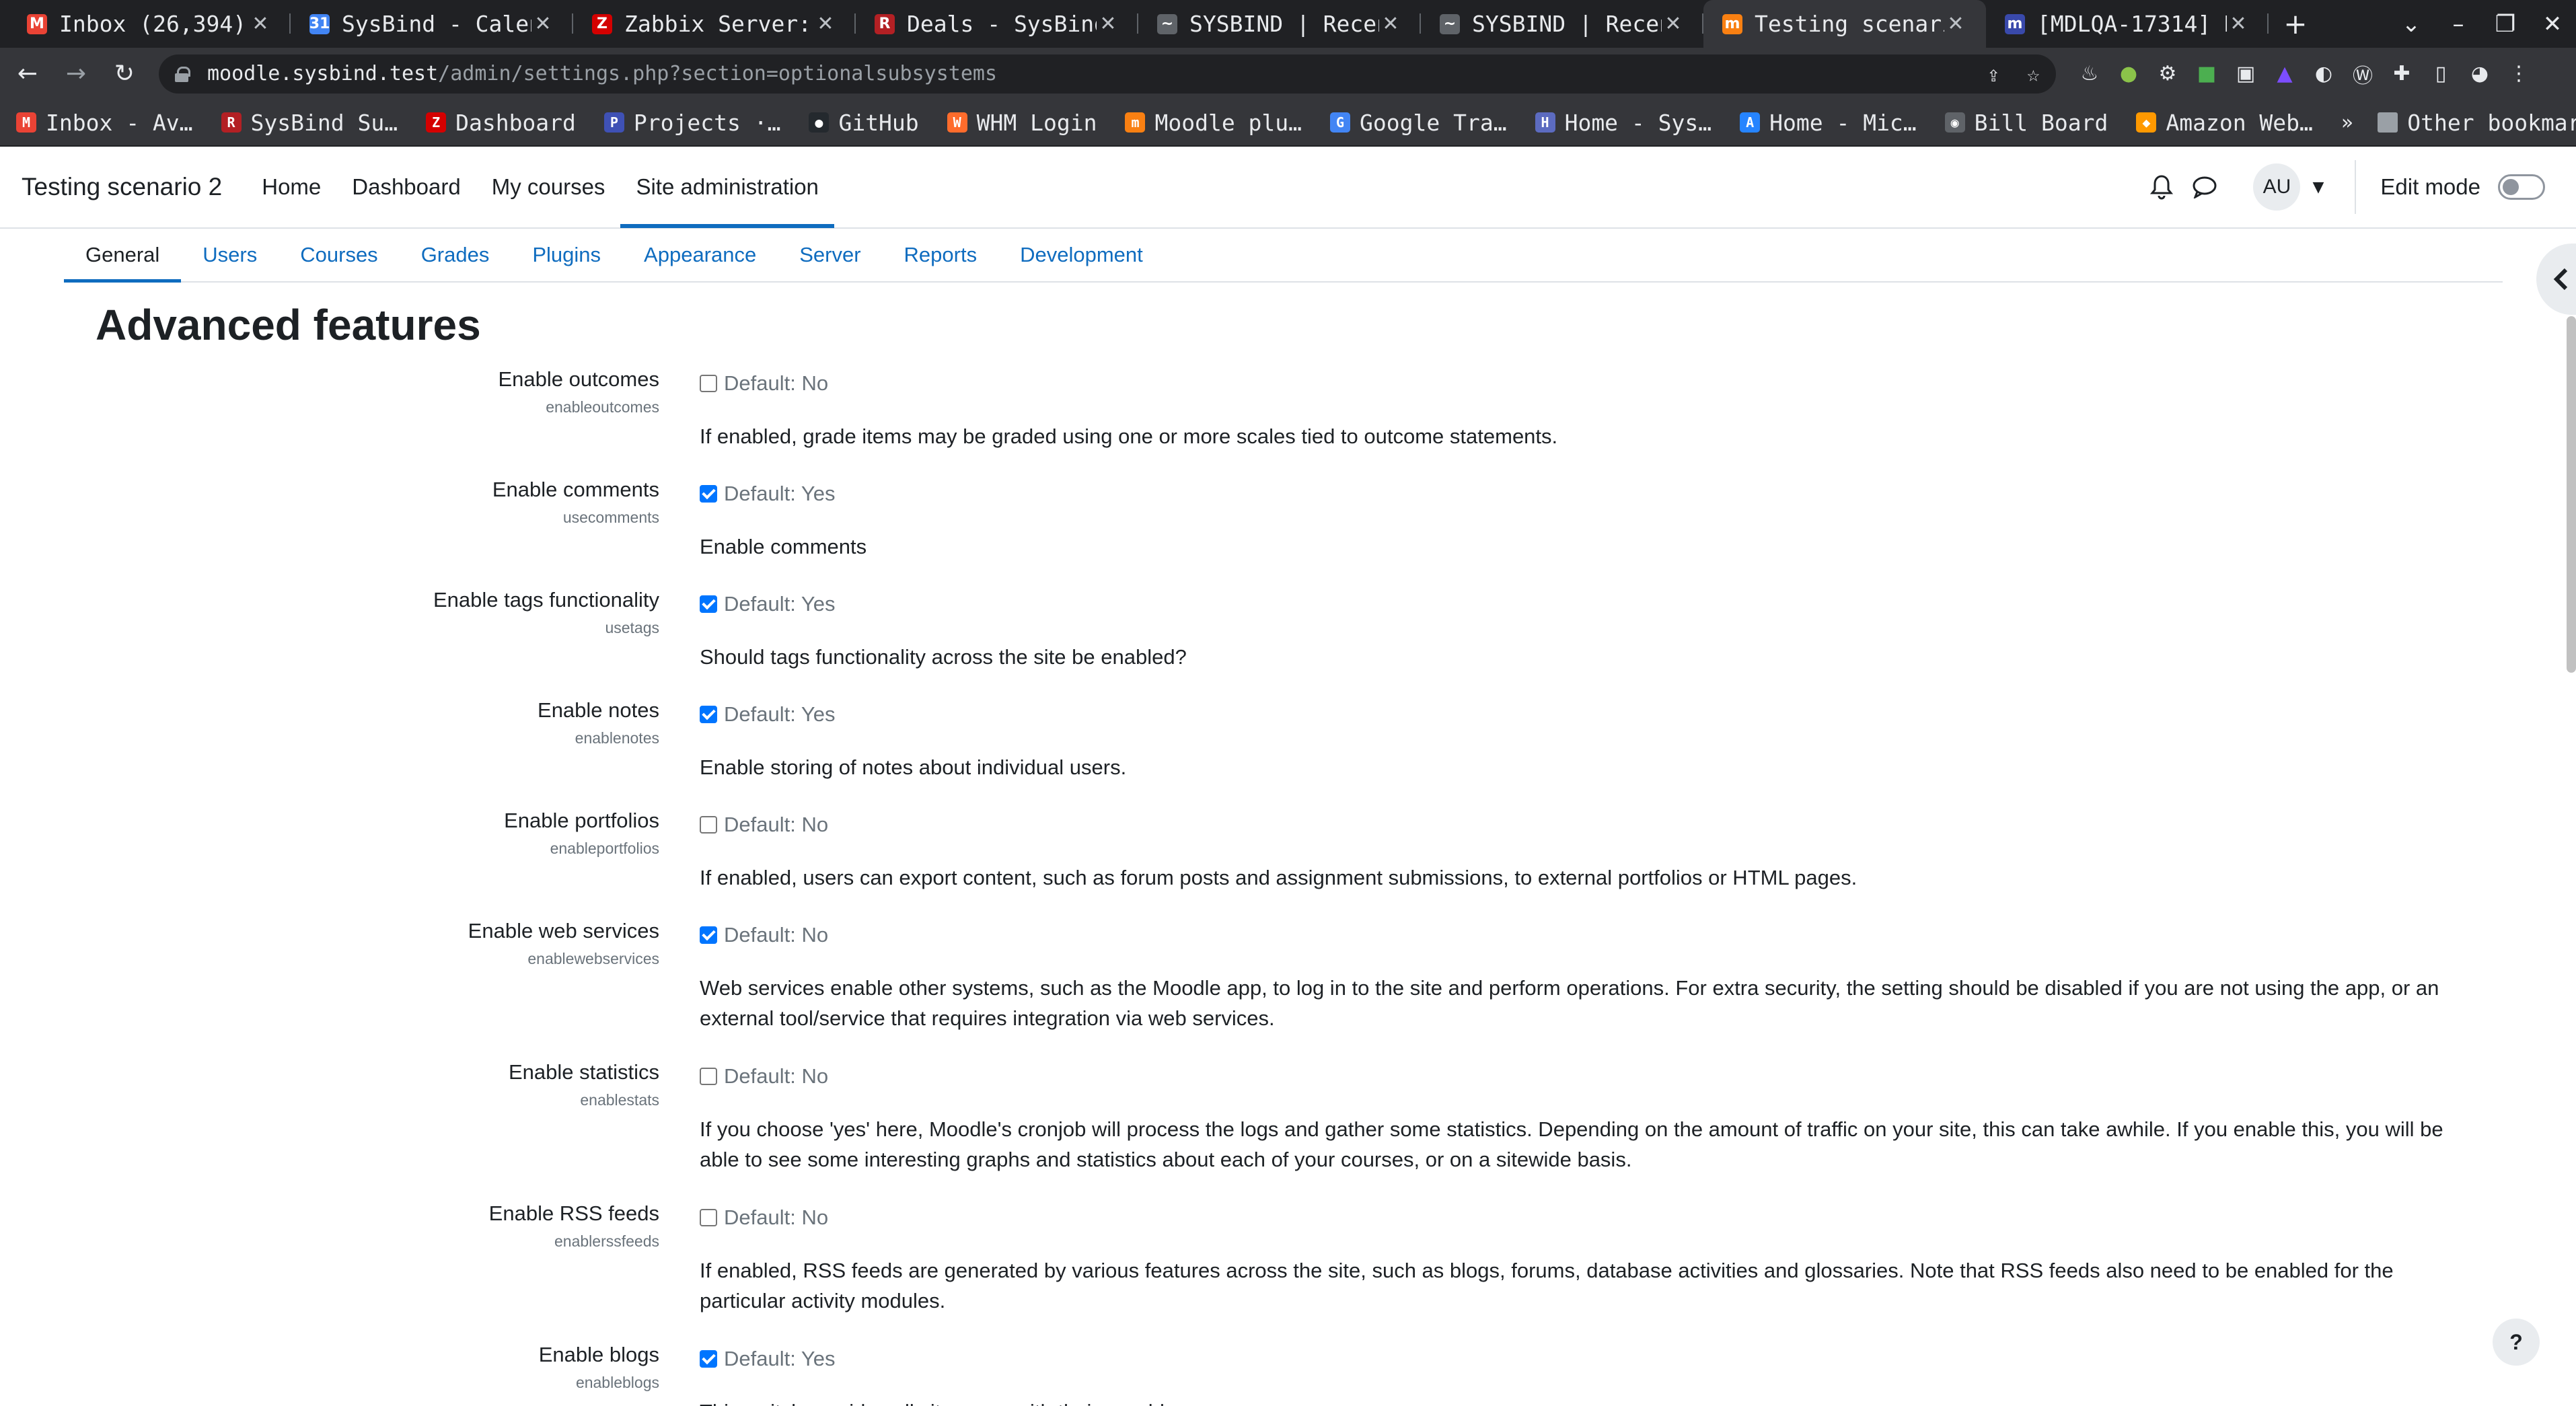 This screenshot has width=2576, height=1406. What do you see at coordinates (2571, 494) in the screenshot?
I see `page-scrollbar` at bounding box center [2571, 494].